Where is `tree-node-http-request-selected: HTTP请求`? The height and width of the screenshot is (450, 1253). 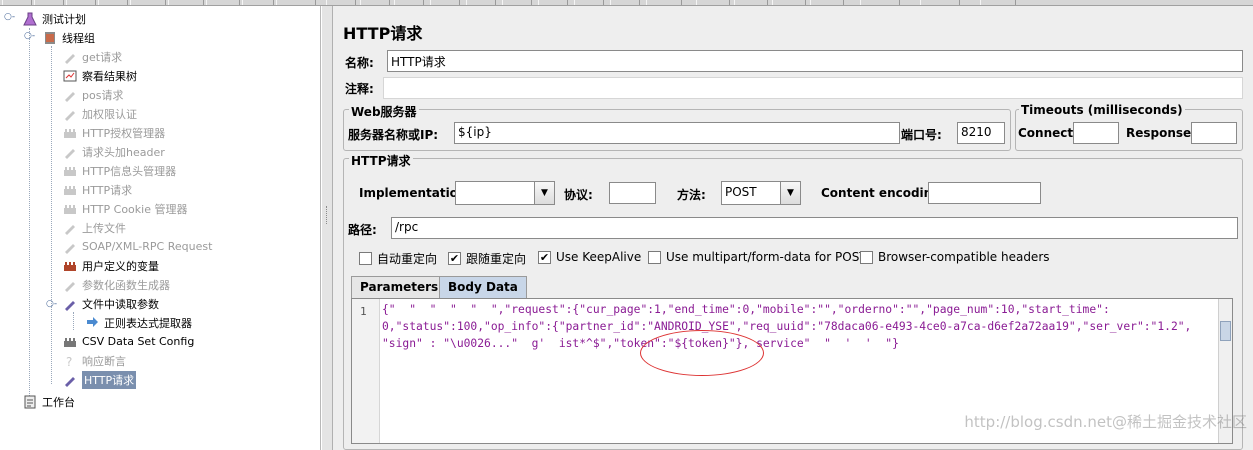
tree-node-http-request-selected: HTTP请求 is located at coordinates (99, 379).